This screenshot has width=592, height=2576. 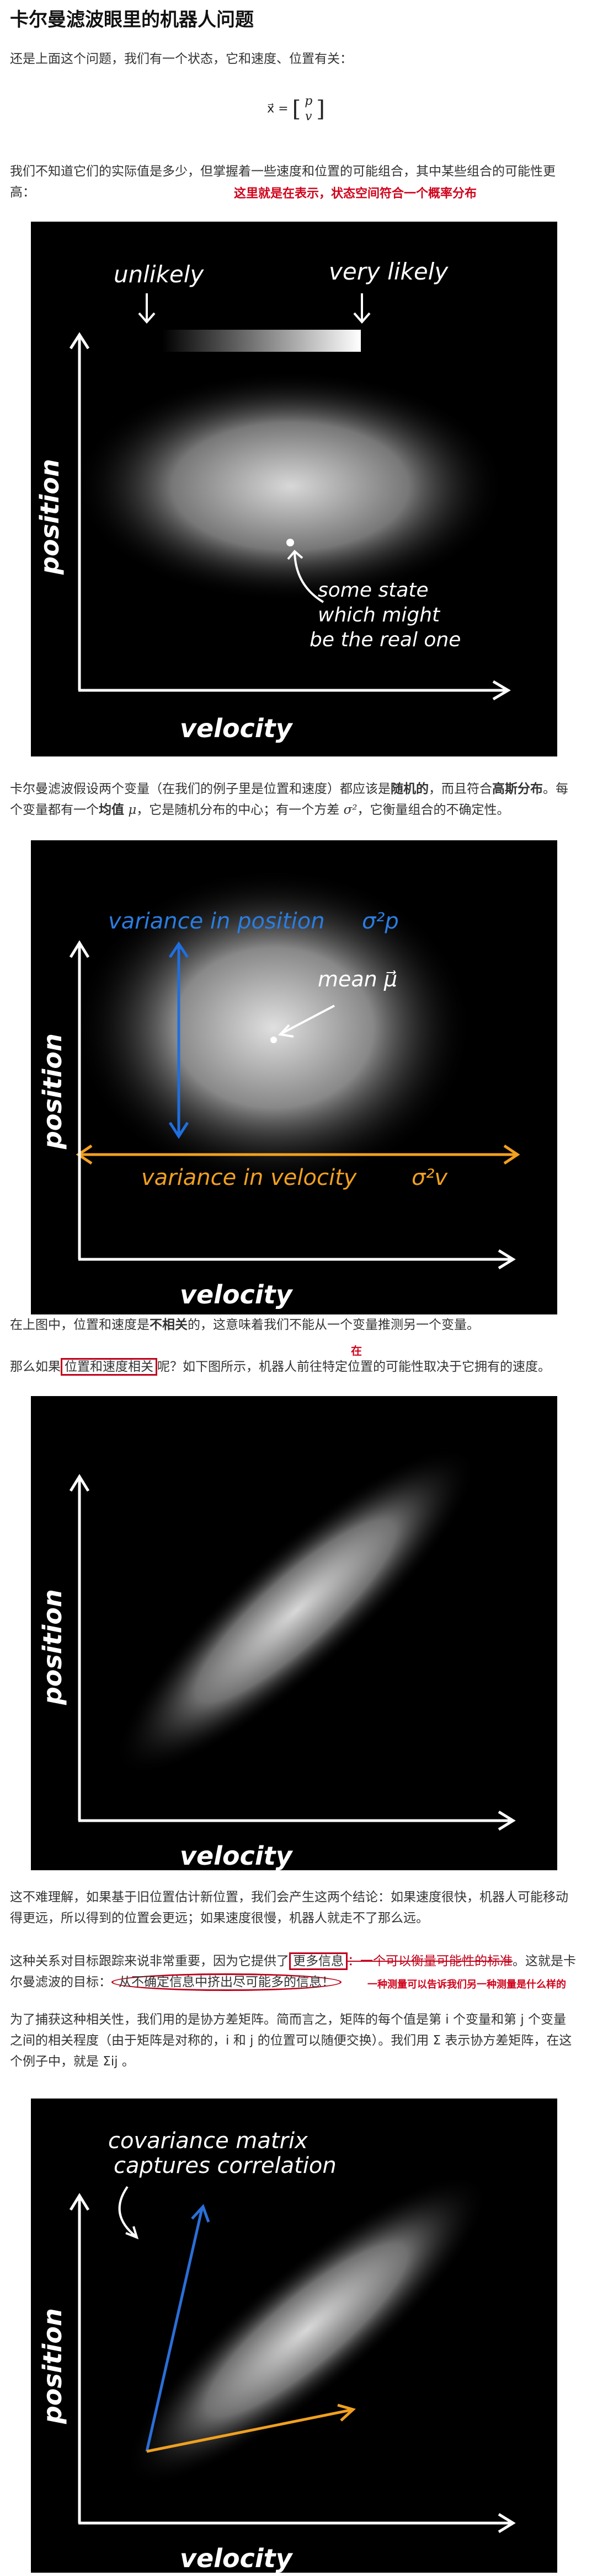 I want to click on state-formula: x⃗ = [ p v ], so click(x=296, y=109).